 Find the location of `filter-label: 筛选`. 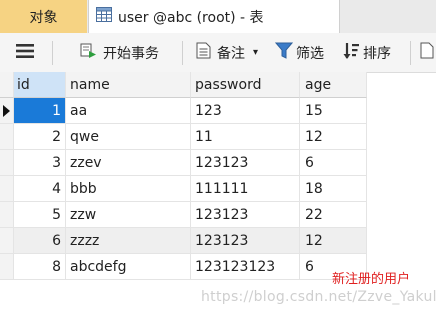

filter-label: 筛选 is located at coordinates (310, 53).